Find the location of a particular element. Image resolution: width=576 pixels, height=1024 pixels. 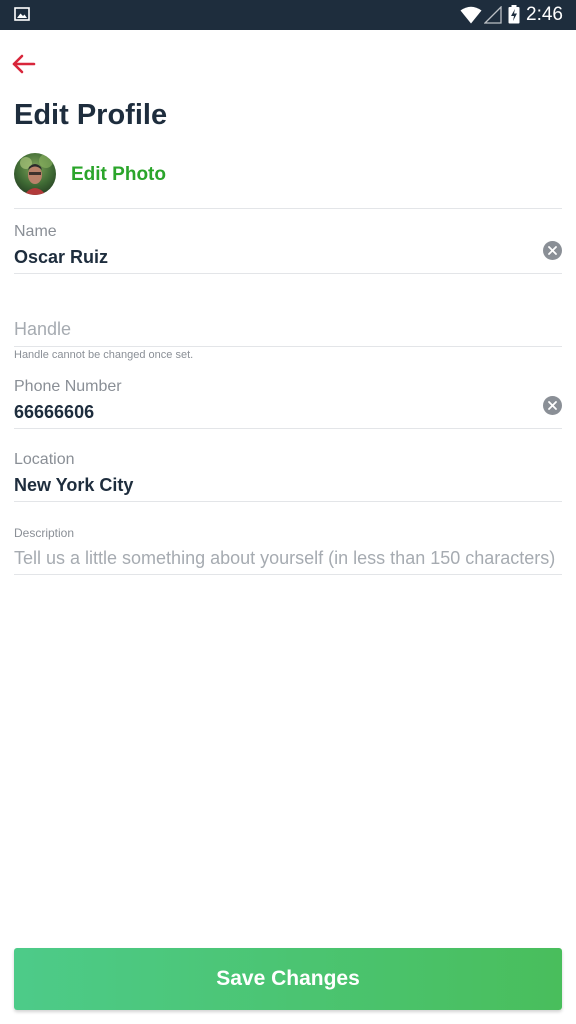

save-changes-button: Save Changes is located at coordinates (288, 979).